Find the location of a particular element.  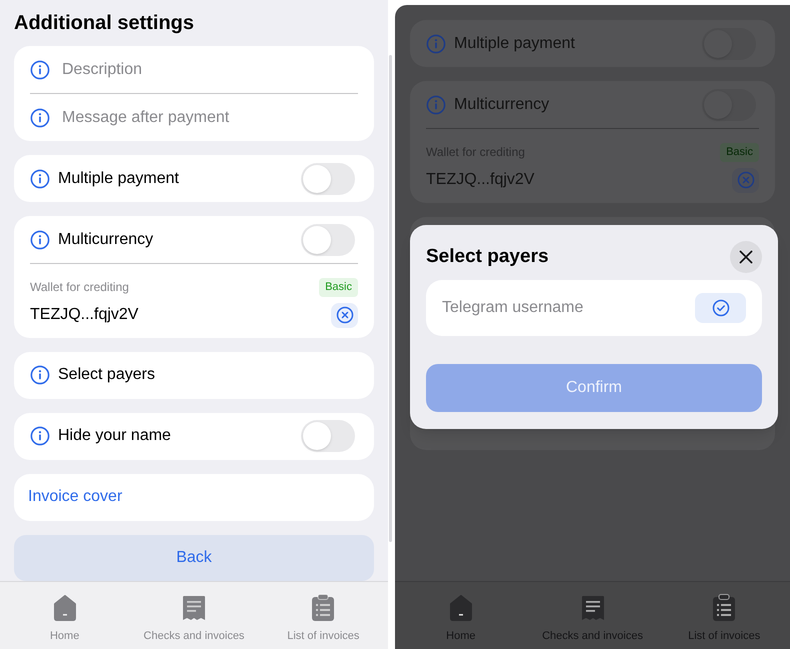

username-field: Telegram username is located at coordinates (568, 308).